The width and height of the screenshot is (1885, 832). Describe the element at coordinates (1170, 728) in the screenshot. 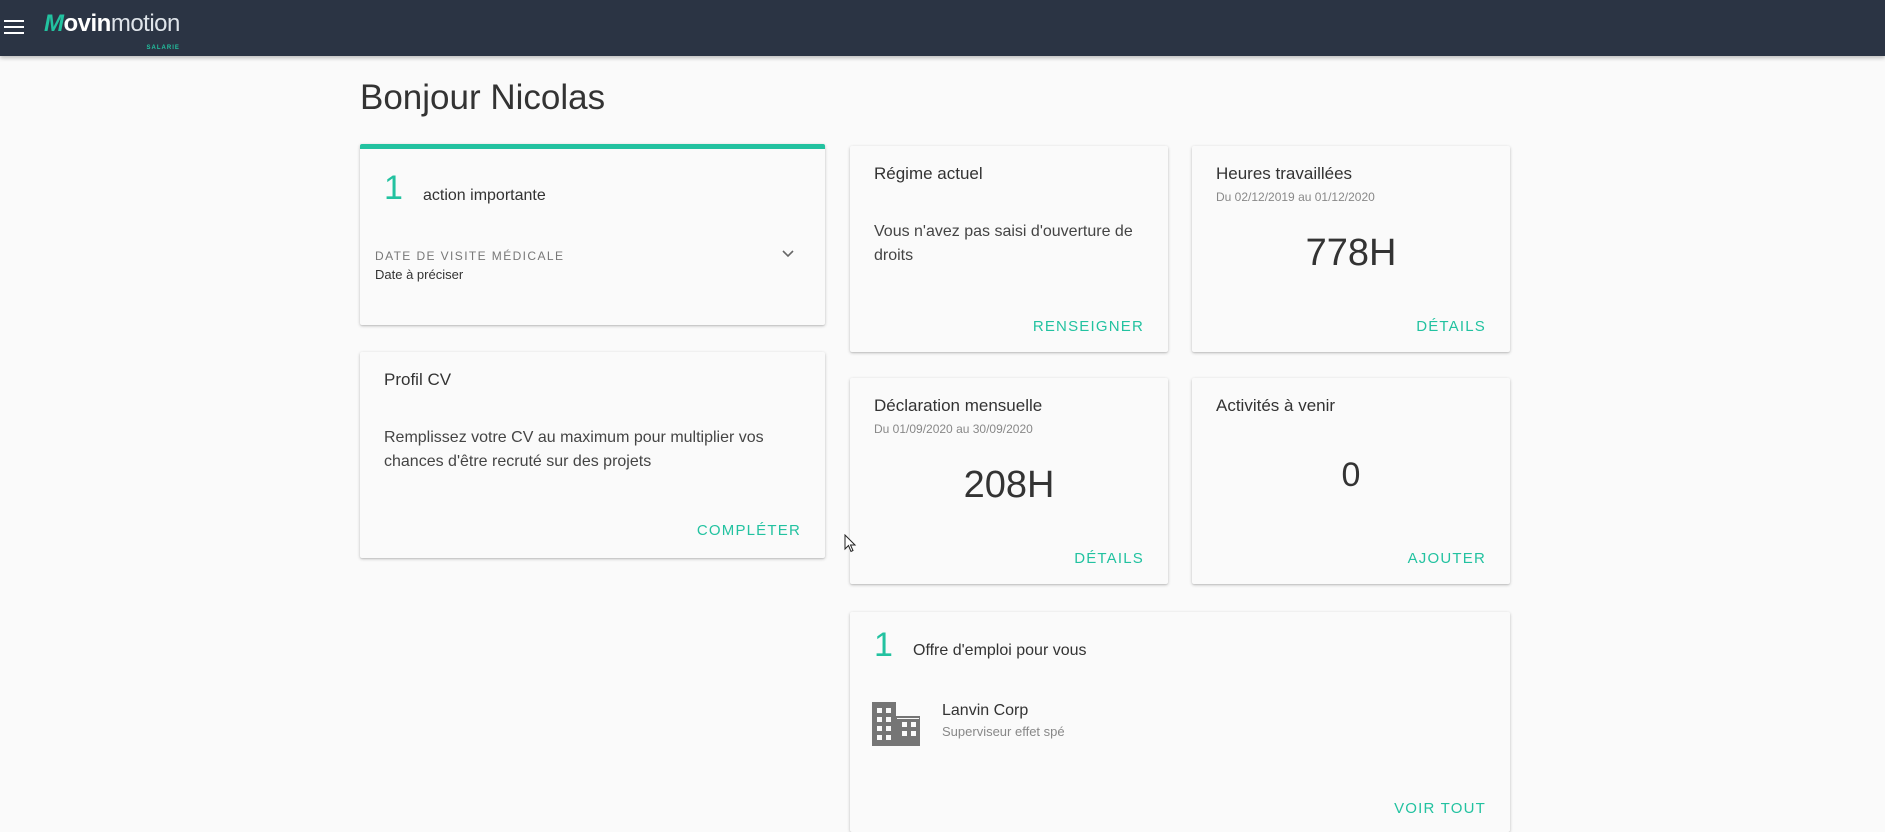

I see `job-offer-item: Lanvin Corp Superviseur effet spé` at that location.